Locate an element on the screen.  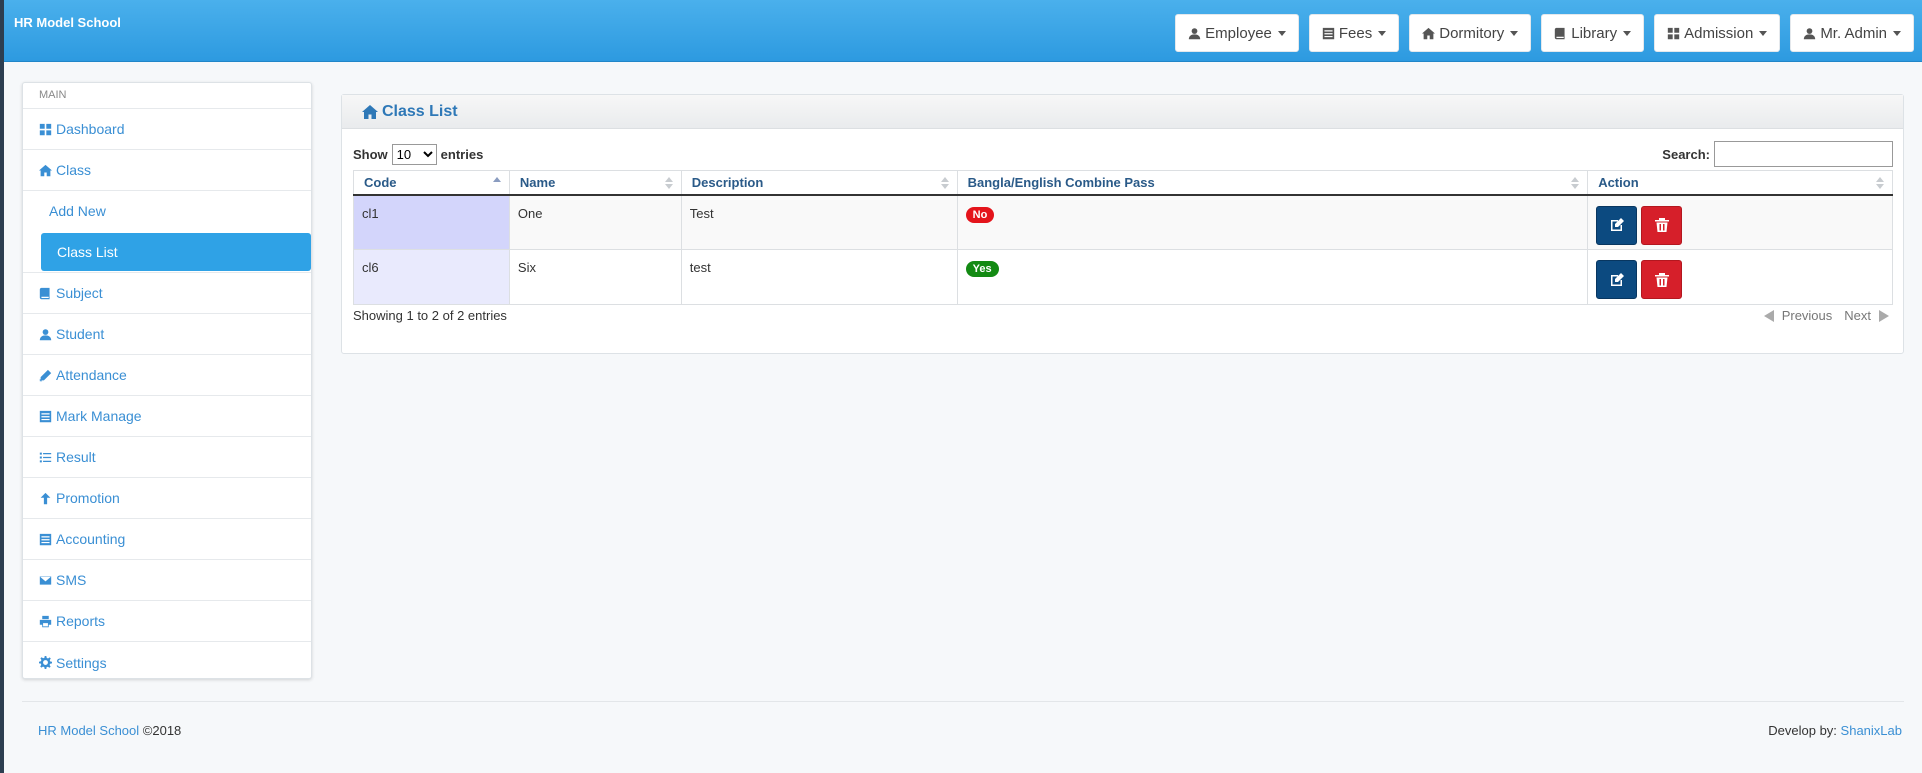
column-label: Bangla/English Combine Pass is located at coordinates (1061, 182).